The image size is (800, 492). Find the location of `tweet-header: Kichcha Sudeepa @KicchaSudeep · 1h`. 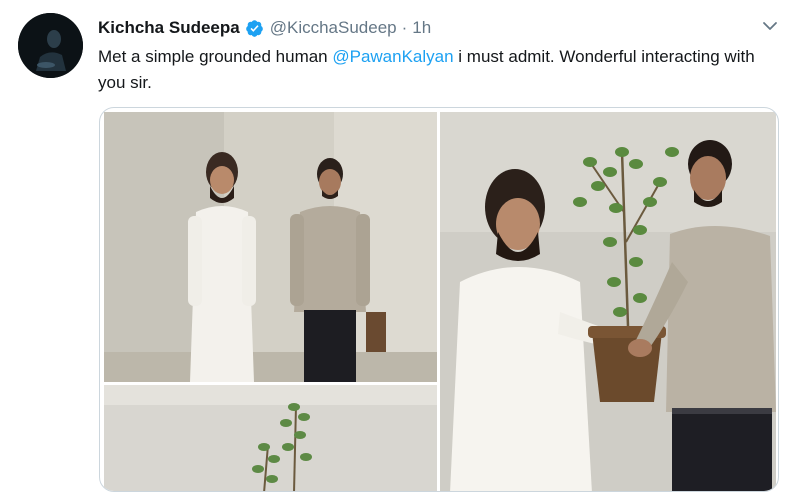

tweet-header: Kichcha Sudeepa @KicchaSudeep · 1h is located at coordinates (264, 28).